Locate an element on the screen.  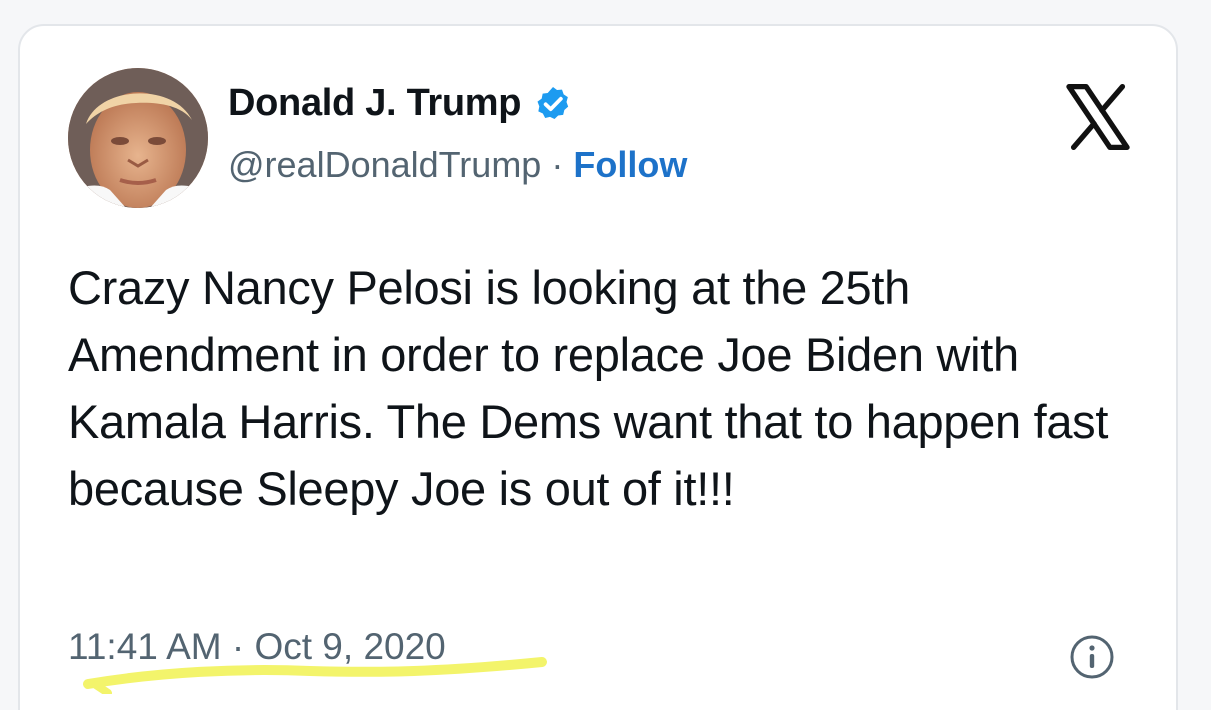
follow-button: Follow is located at coordinates (630, 165).